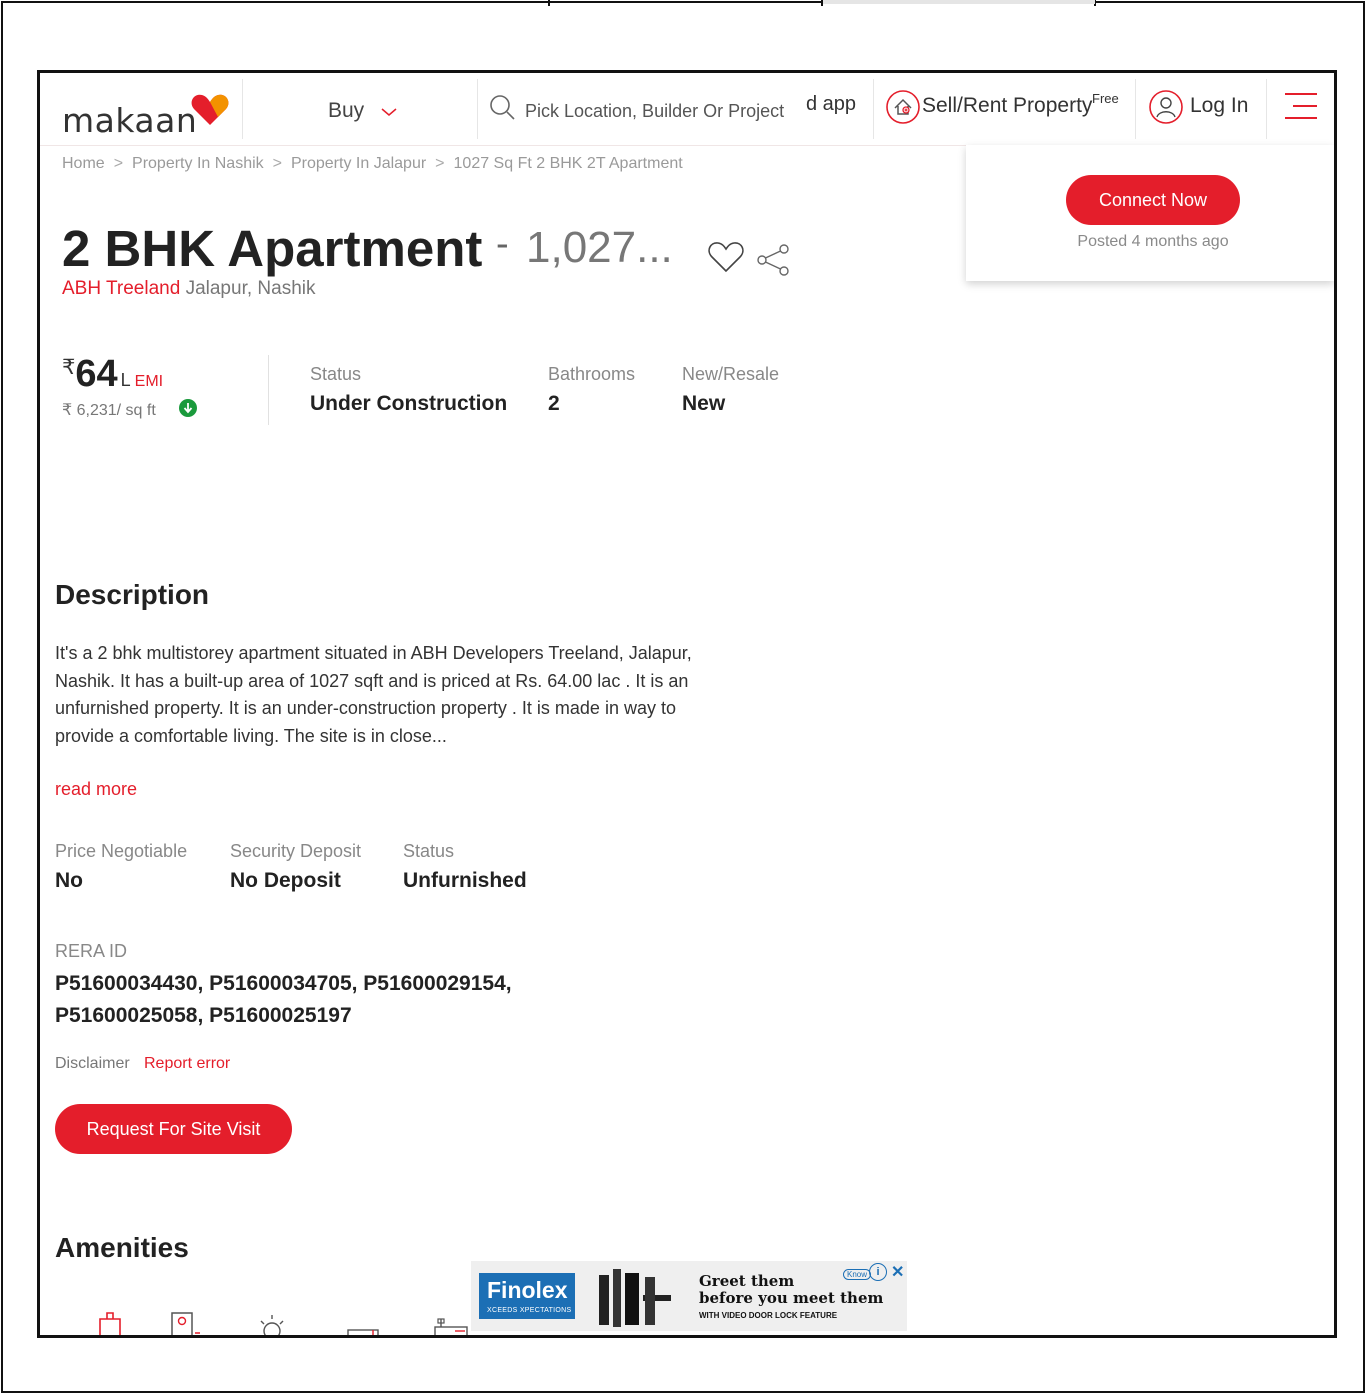  What do you see at coordinates (363, 1332) in the screenshot?
I see `parking-icon` at bounding box center [363, 1332].